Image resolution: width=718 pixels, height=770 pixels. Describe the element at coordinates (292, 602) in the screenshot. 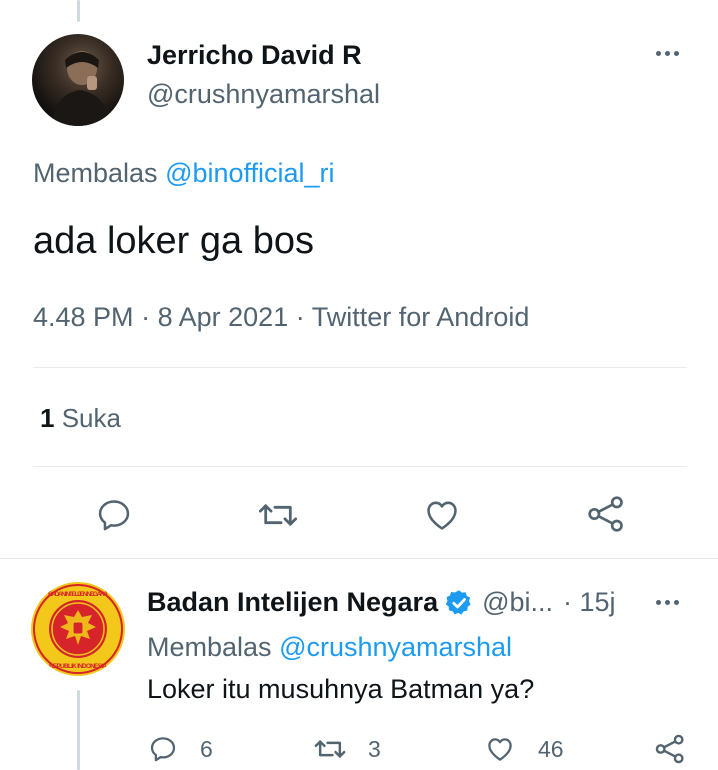

I see `reply-author-name: Badan Intelijen Negara` at that location.